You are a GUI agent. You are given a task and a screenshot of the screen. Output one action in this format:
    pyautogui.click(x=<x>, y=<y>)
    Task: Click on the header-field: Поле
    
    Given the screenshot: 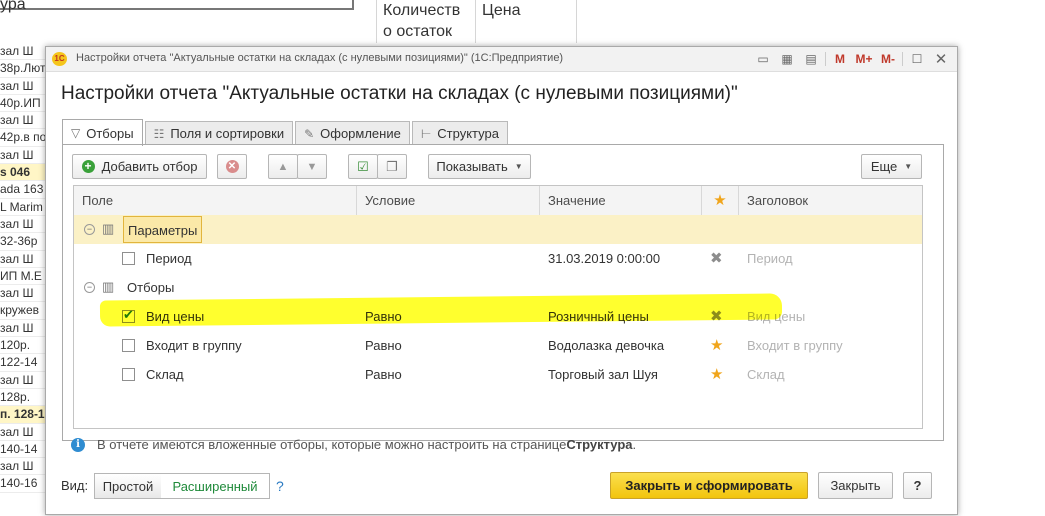 What is the action you would take?
    pyautogui.click(x=215, y=200)
    